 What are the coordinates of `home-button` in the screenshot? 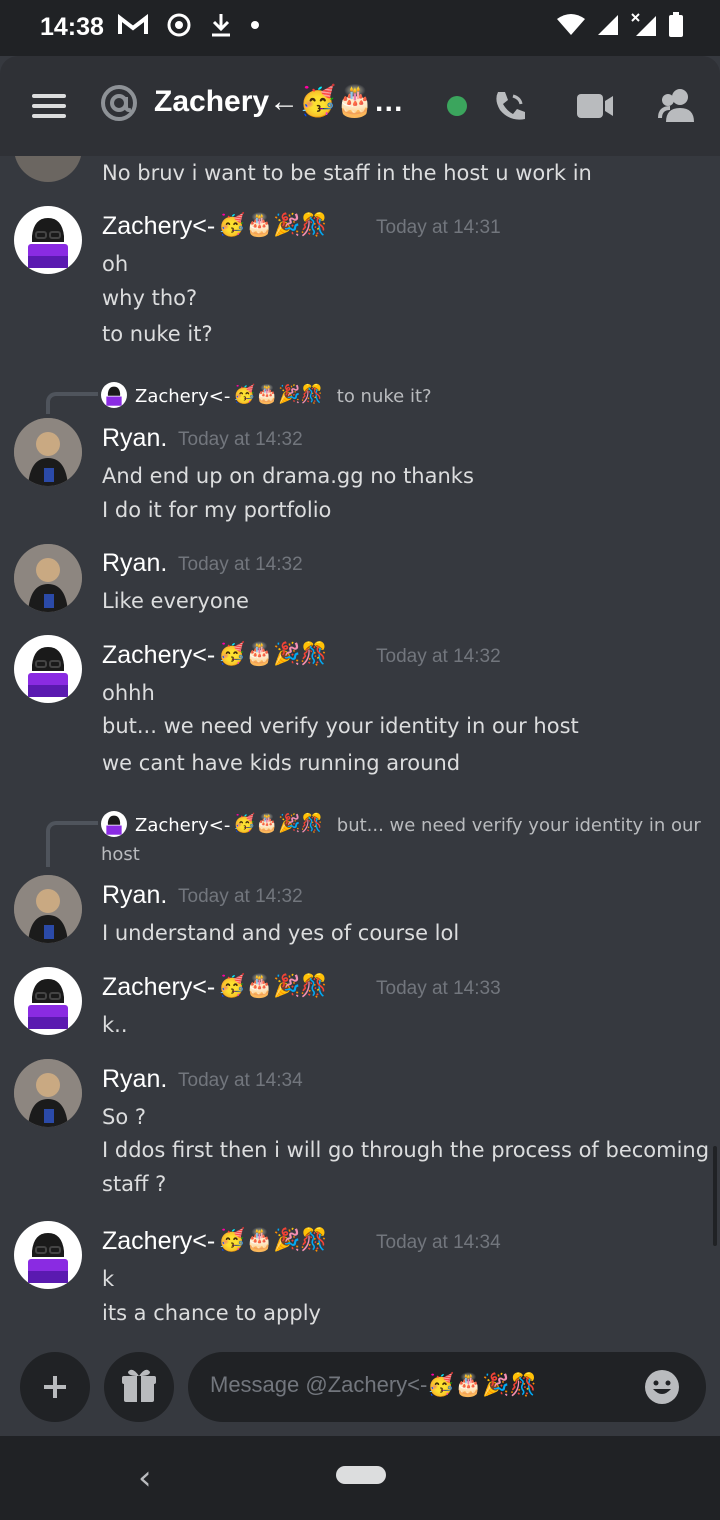 It's located at (361, 1475).